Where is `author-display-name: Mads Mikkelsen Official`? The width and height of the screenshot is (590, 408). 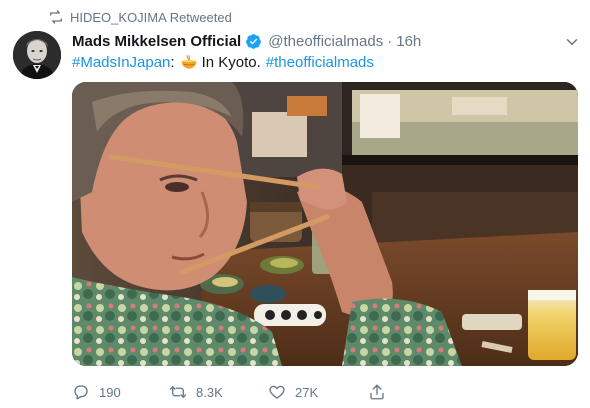 author-display-name: Mads Mikkelsen Official is located at coordinates (156, 41).